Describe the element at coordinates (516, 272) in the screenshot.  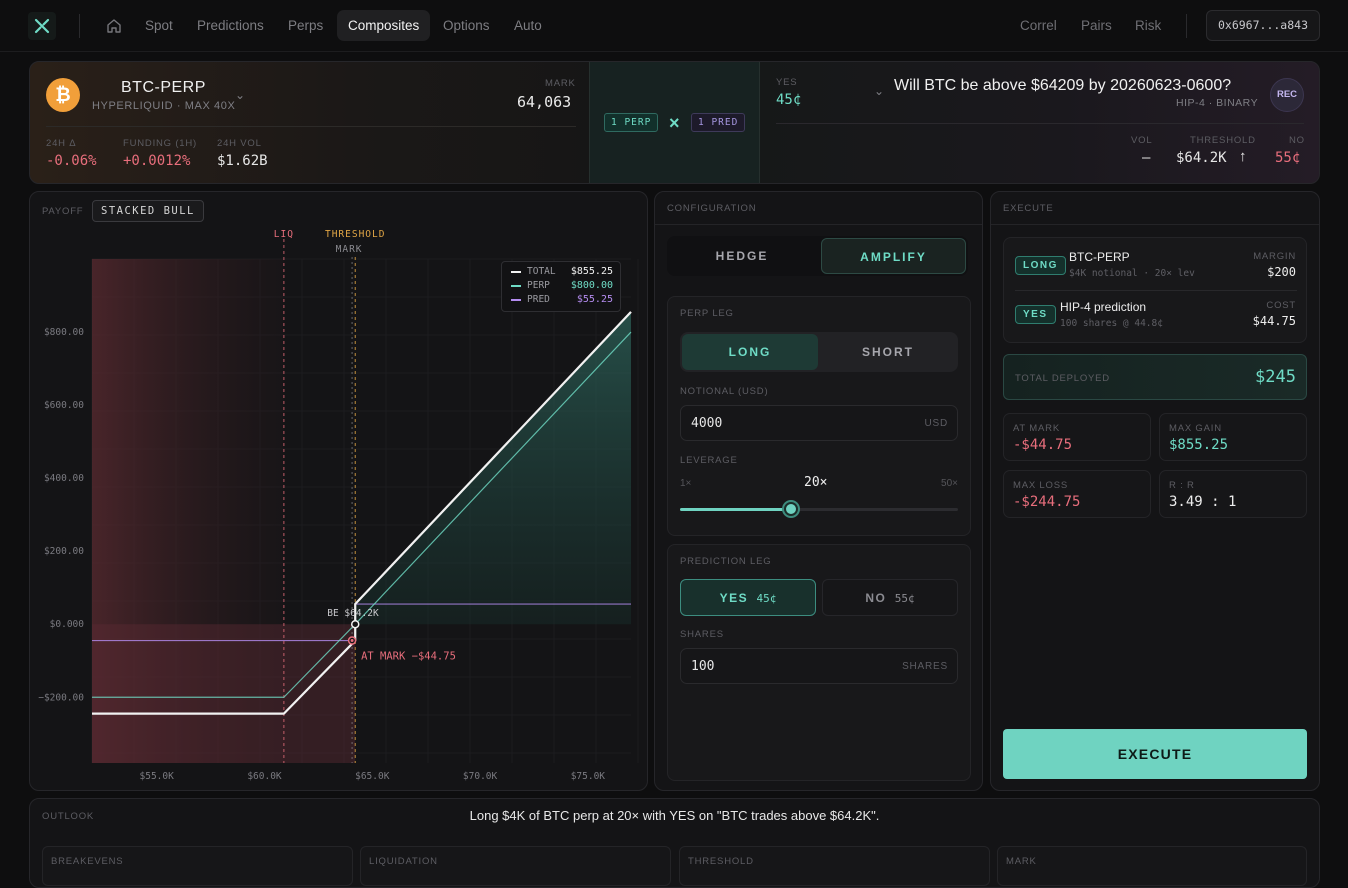
I see `legend-total-swatch` at that location.